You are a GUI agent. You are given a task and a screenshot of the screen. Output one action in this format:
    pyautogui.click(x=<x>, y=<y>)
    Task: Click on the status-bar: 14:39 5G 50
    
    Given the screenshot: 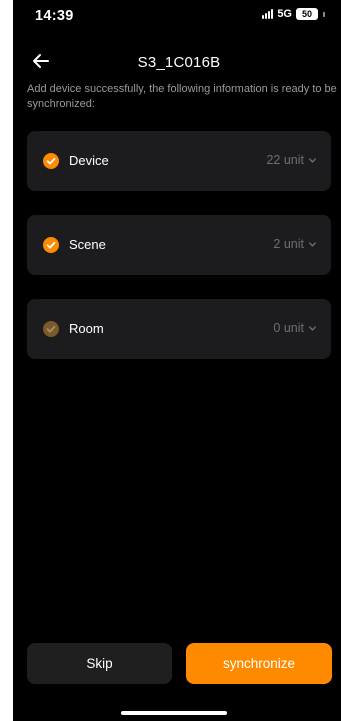 What is the action you would take?
    pyautogui.click(x=177, y=15)
    